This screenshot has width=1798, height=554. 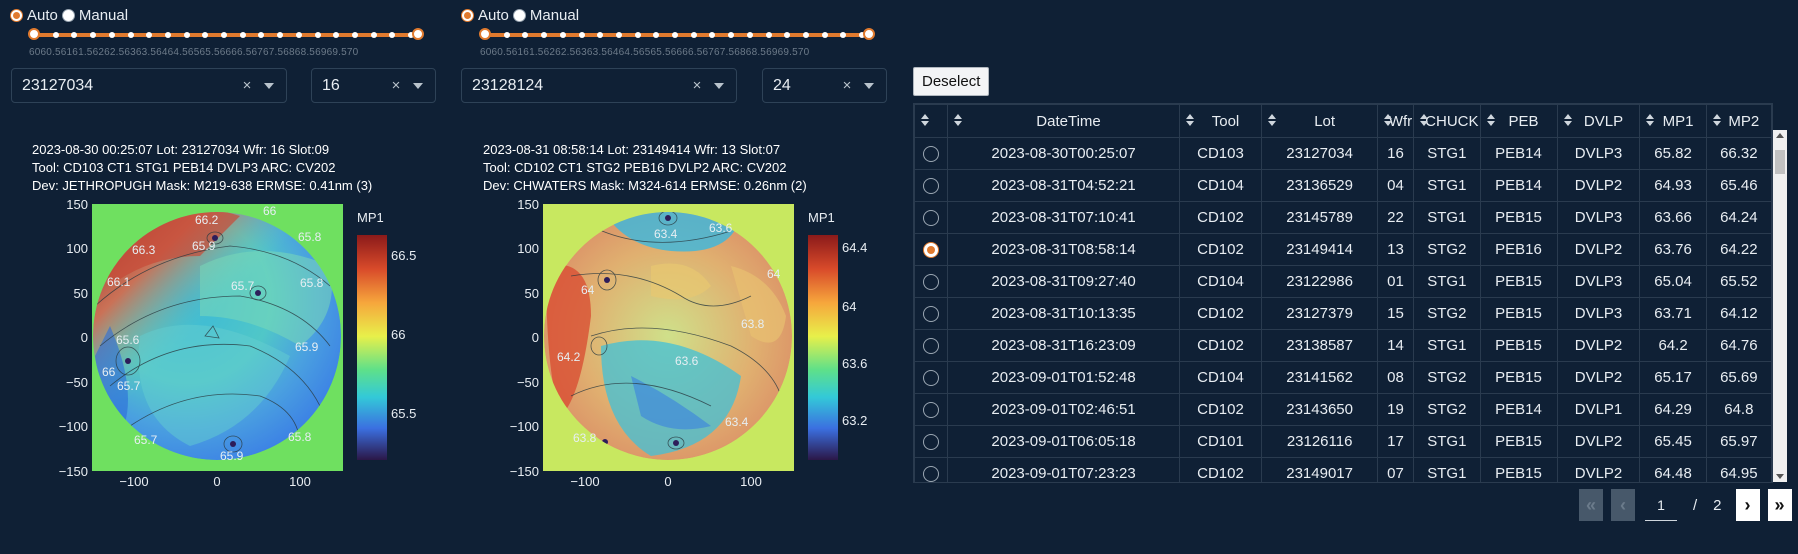 What do you see at coordinates (1063, 441) in the screenshot?
I see `table-cell: 2023-09-01T06:05:18` at bounding box center [1063, 441].